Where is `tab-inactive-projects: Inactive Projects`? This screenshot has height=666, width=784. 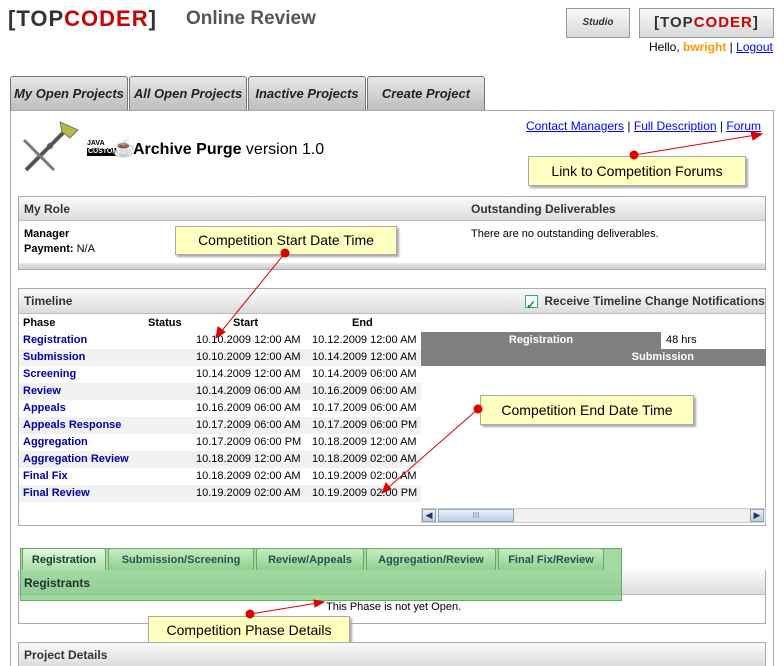
tab-inactive-projects: Inactive Projects is located at coordinates (307, 93).